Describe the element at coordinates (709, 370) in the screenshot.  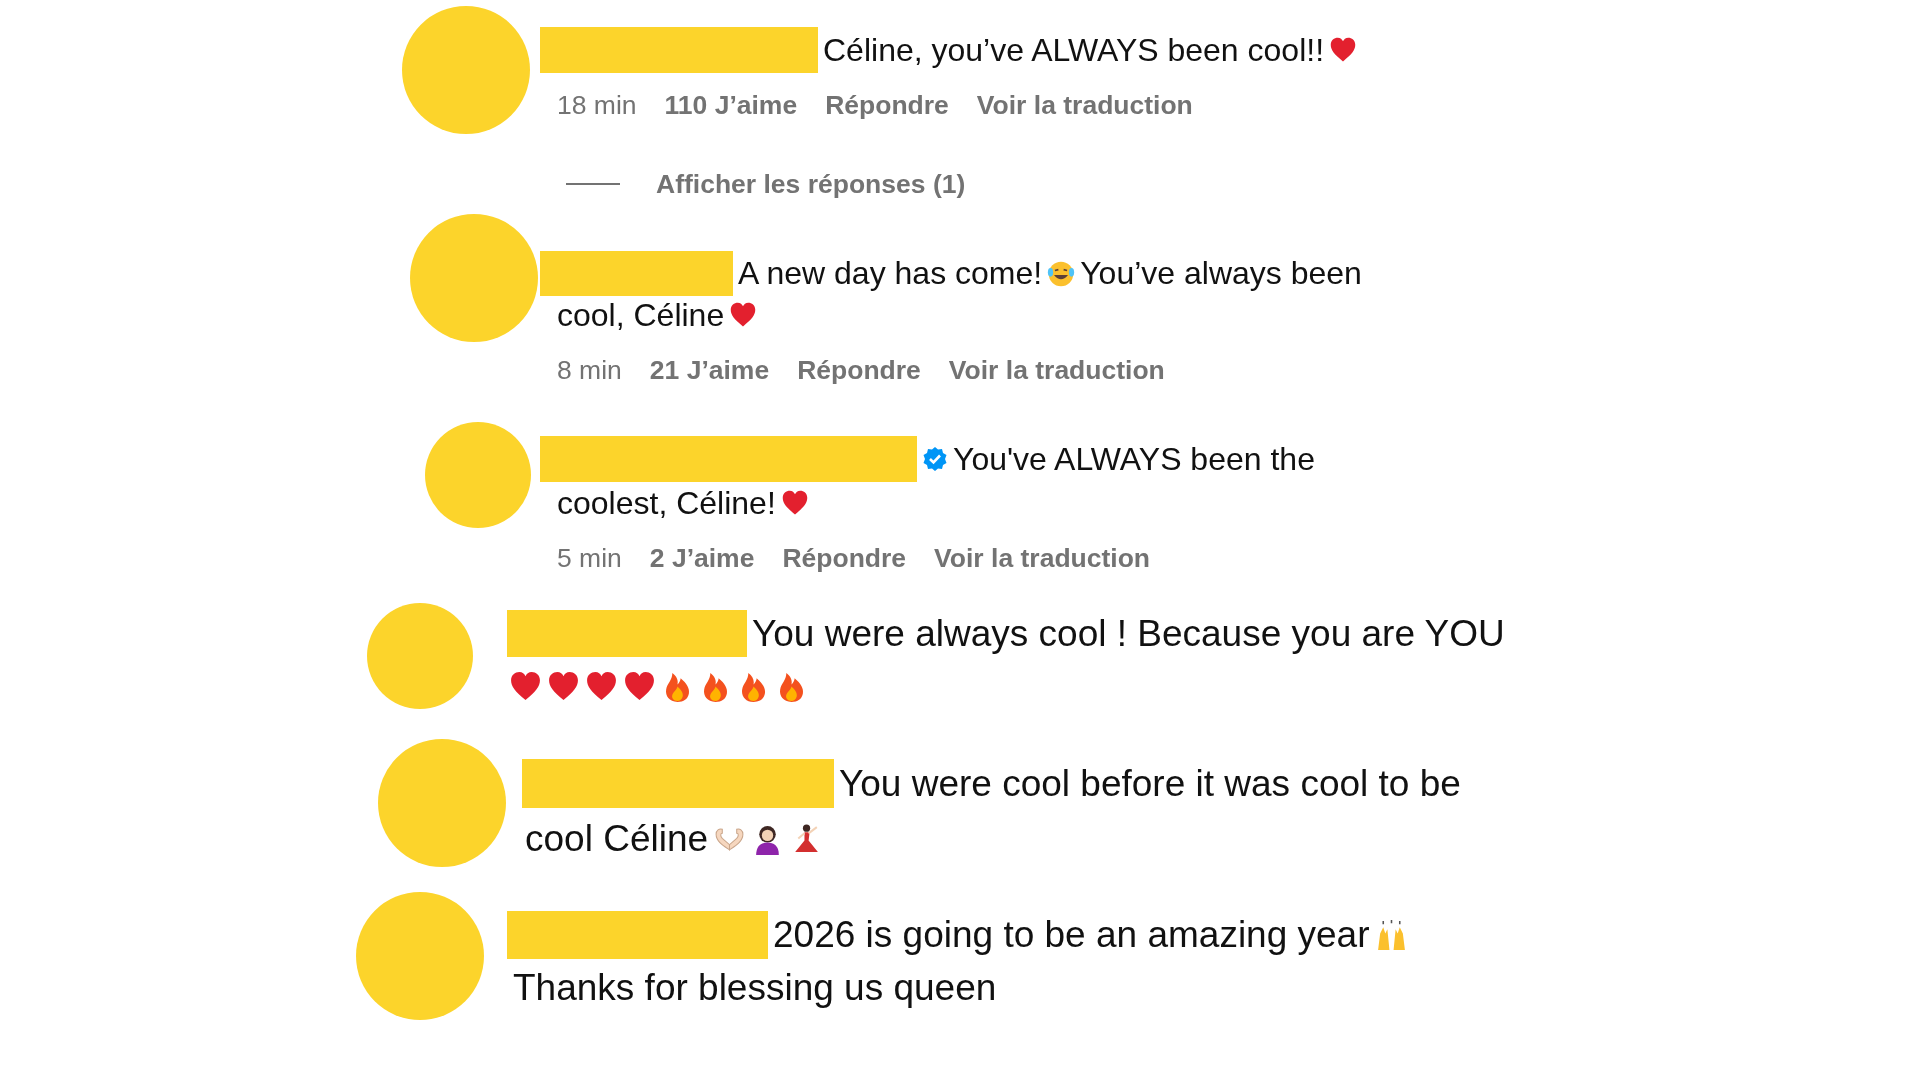
I see `likes-link: 21 J’aime` at that location.